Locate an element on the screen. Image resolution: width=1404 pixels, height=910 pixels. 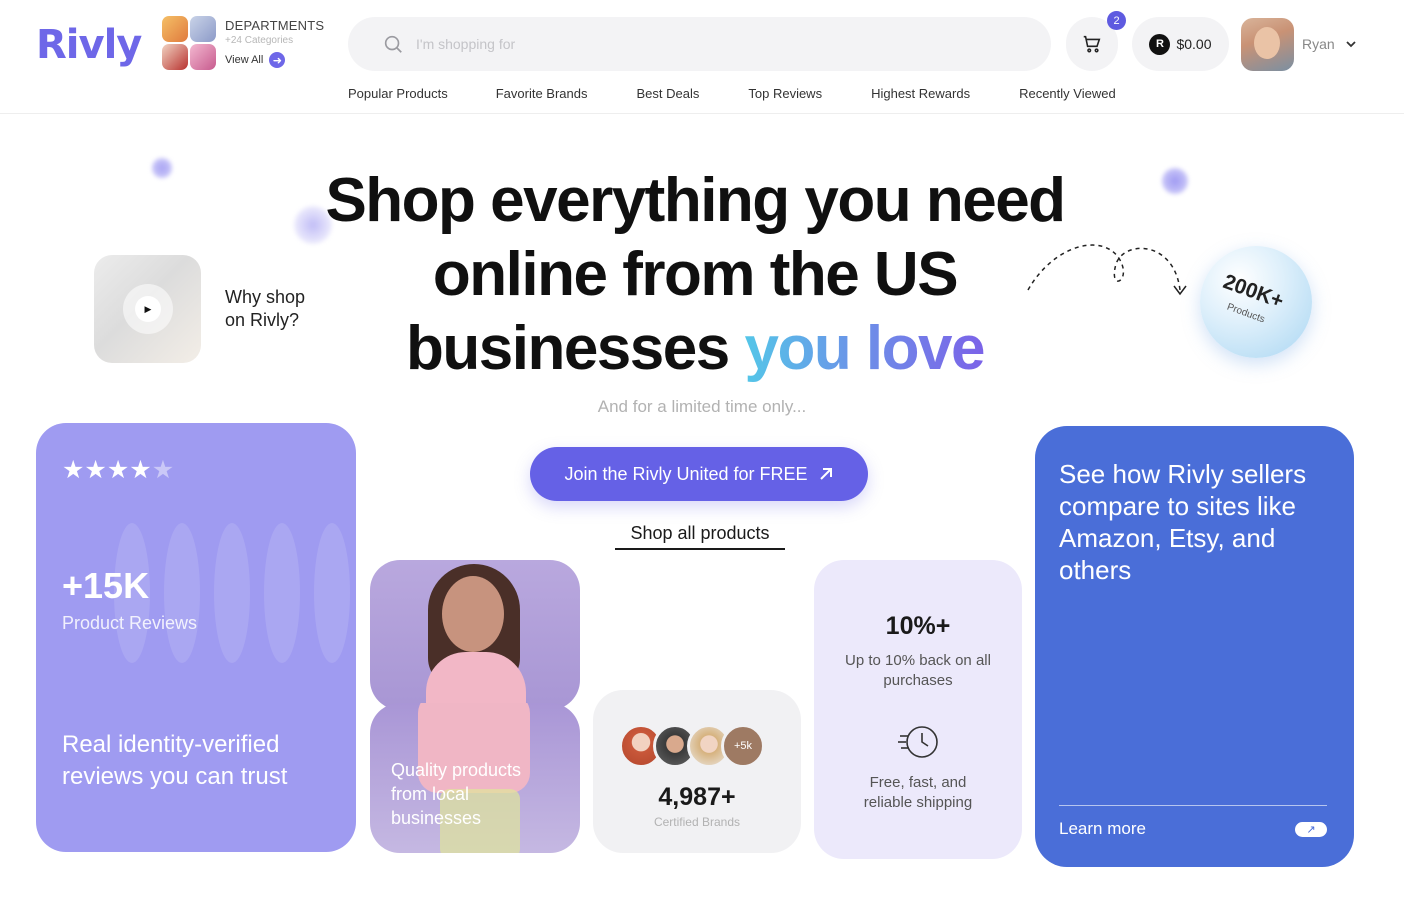
departments-subtitle: +24 Categories is located at coordinates (259, 40).